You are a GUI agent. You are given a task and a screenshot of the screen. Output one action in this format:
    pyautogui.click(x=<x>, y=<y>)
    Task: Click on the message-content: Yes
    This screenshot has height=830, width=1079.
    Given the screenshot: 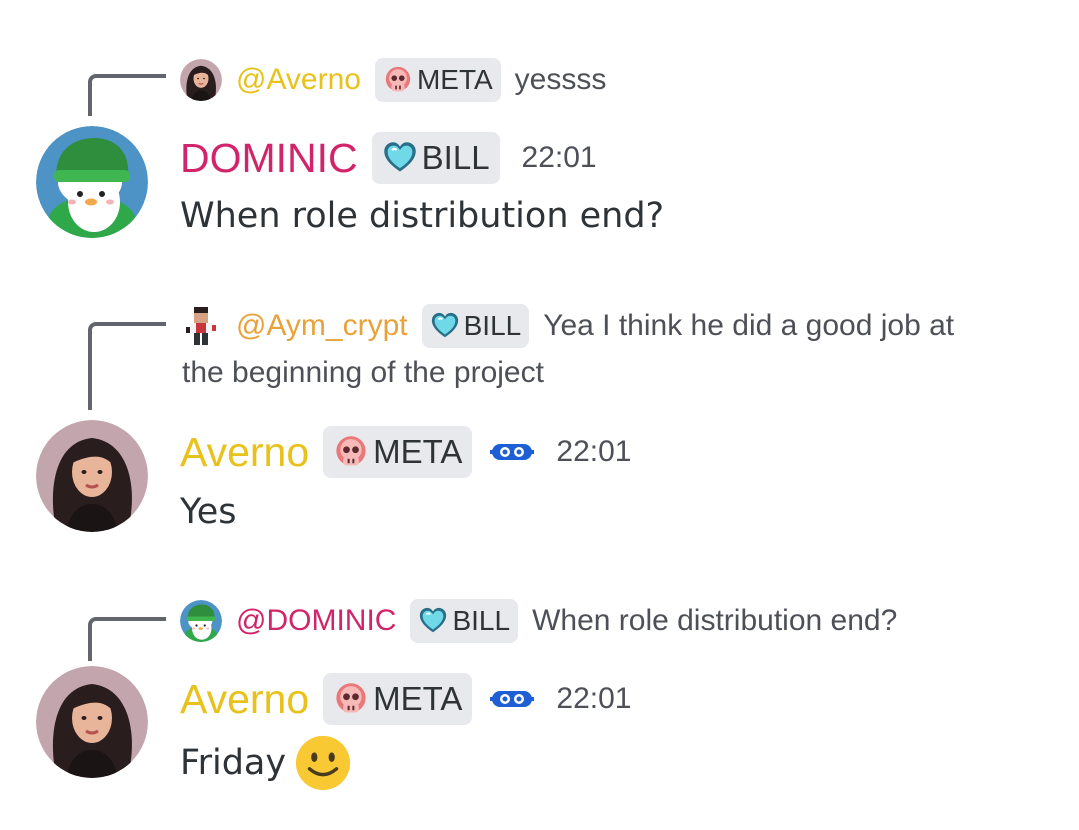 What is the action you would take?
    pyautogui.click(x=208, y=512)
    